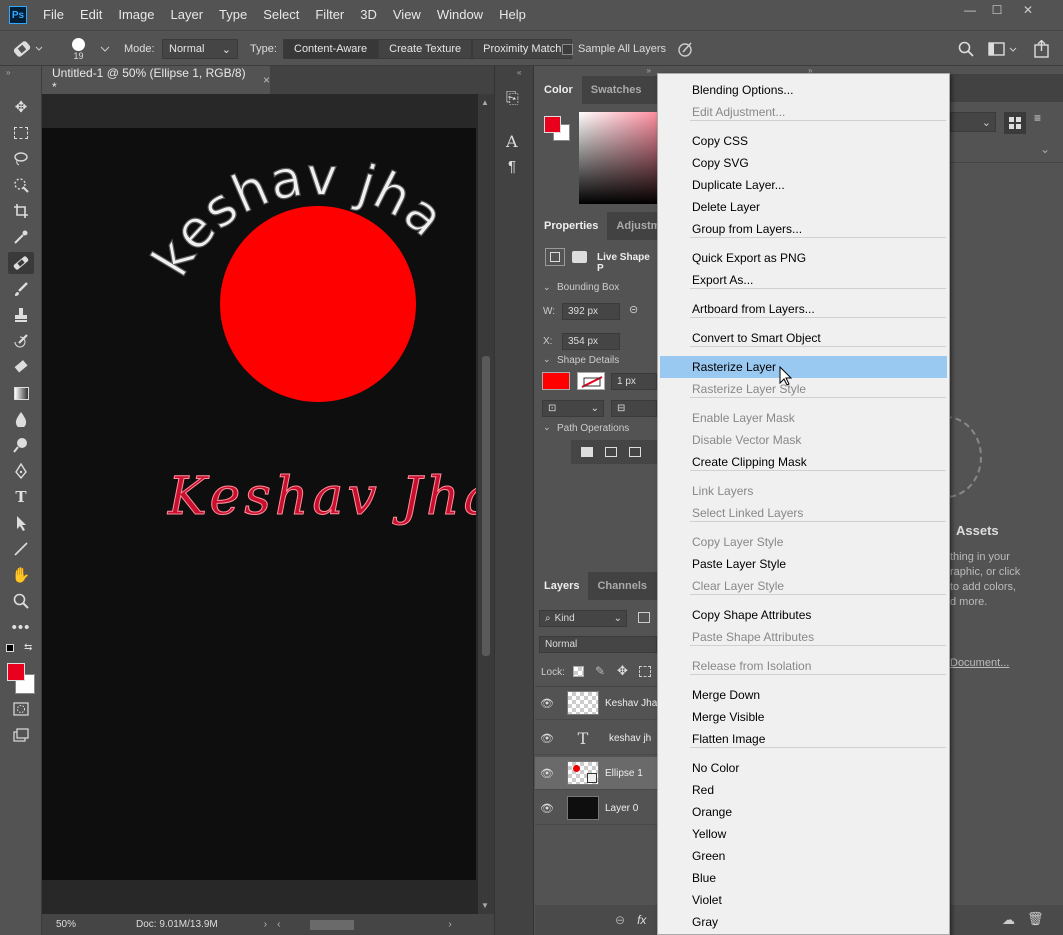  What do you see at coordinates (21, 497) in the screenshot?
I see `type-tool-icon: T` at bounding box center [21, 497].